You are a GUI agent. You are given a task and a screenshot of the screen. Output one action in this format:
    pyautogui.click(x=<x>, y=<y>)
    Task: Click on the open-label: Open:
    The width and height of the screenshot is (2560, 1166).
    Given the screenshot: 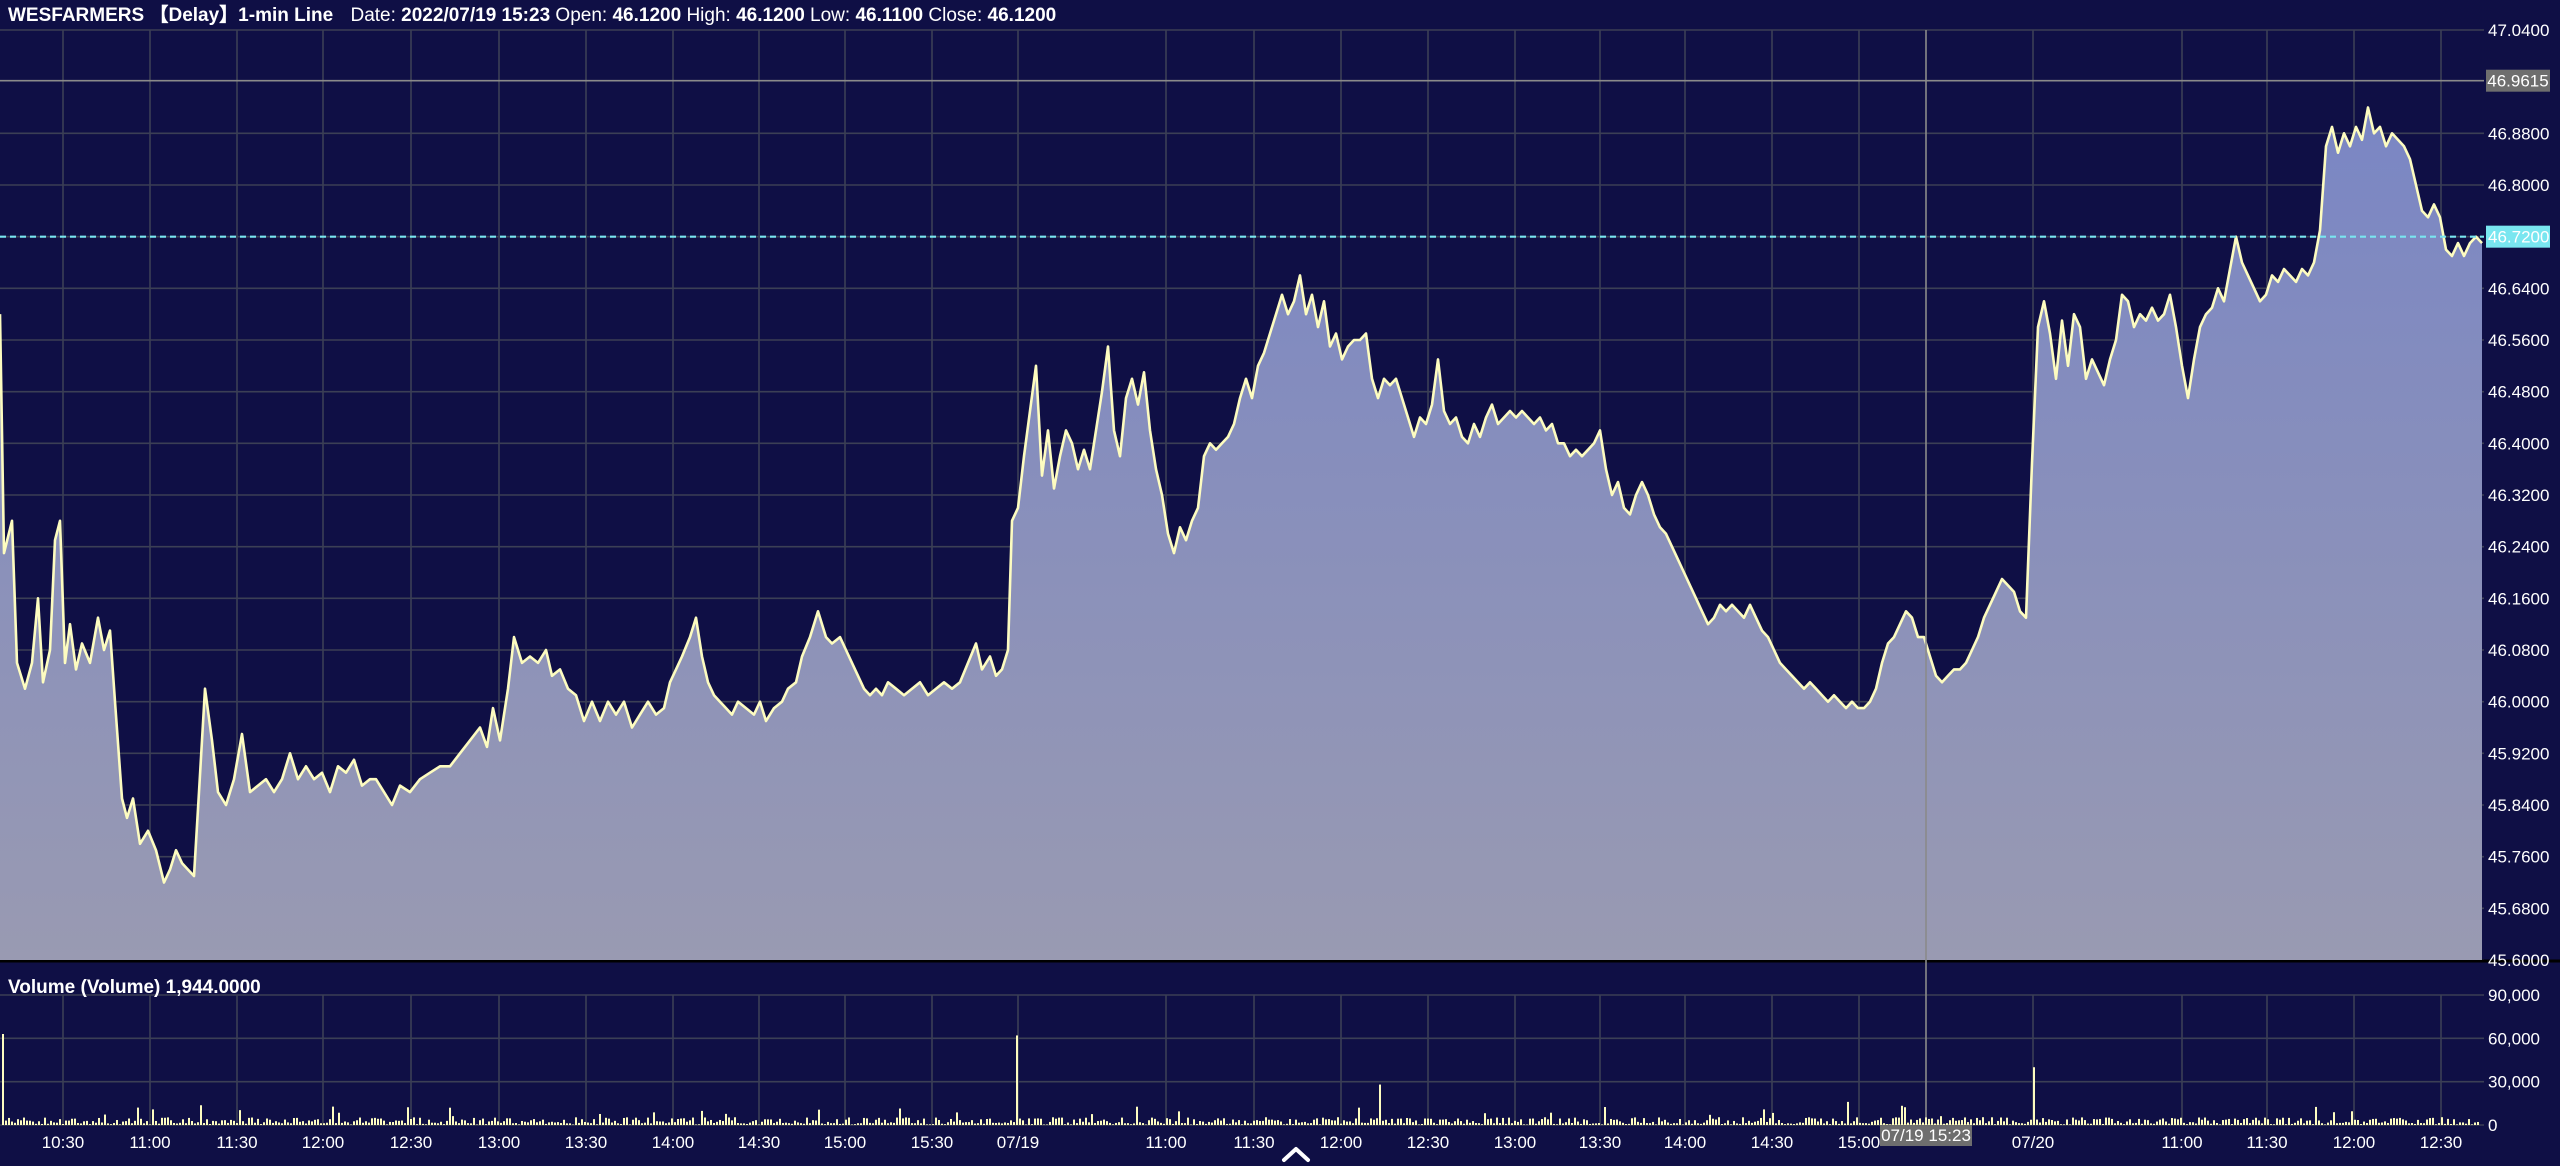 What is the action you would take?
    pyautogui.click(x=581, y=15)
    